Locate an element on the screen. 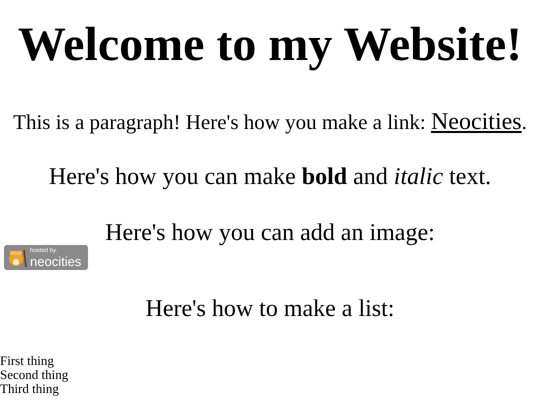 Image resolution: width=540 pixels, height=405 pixels. neocities-link: Neocities is located at coordinates (476, 122).